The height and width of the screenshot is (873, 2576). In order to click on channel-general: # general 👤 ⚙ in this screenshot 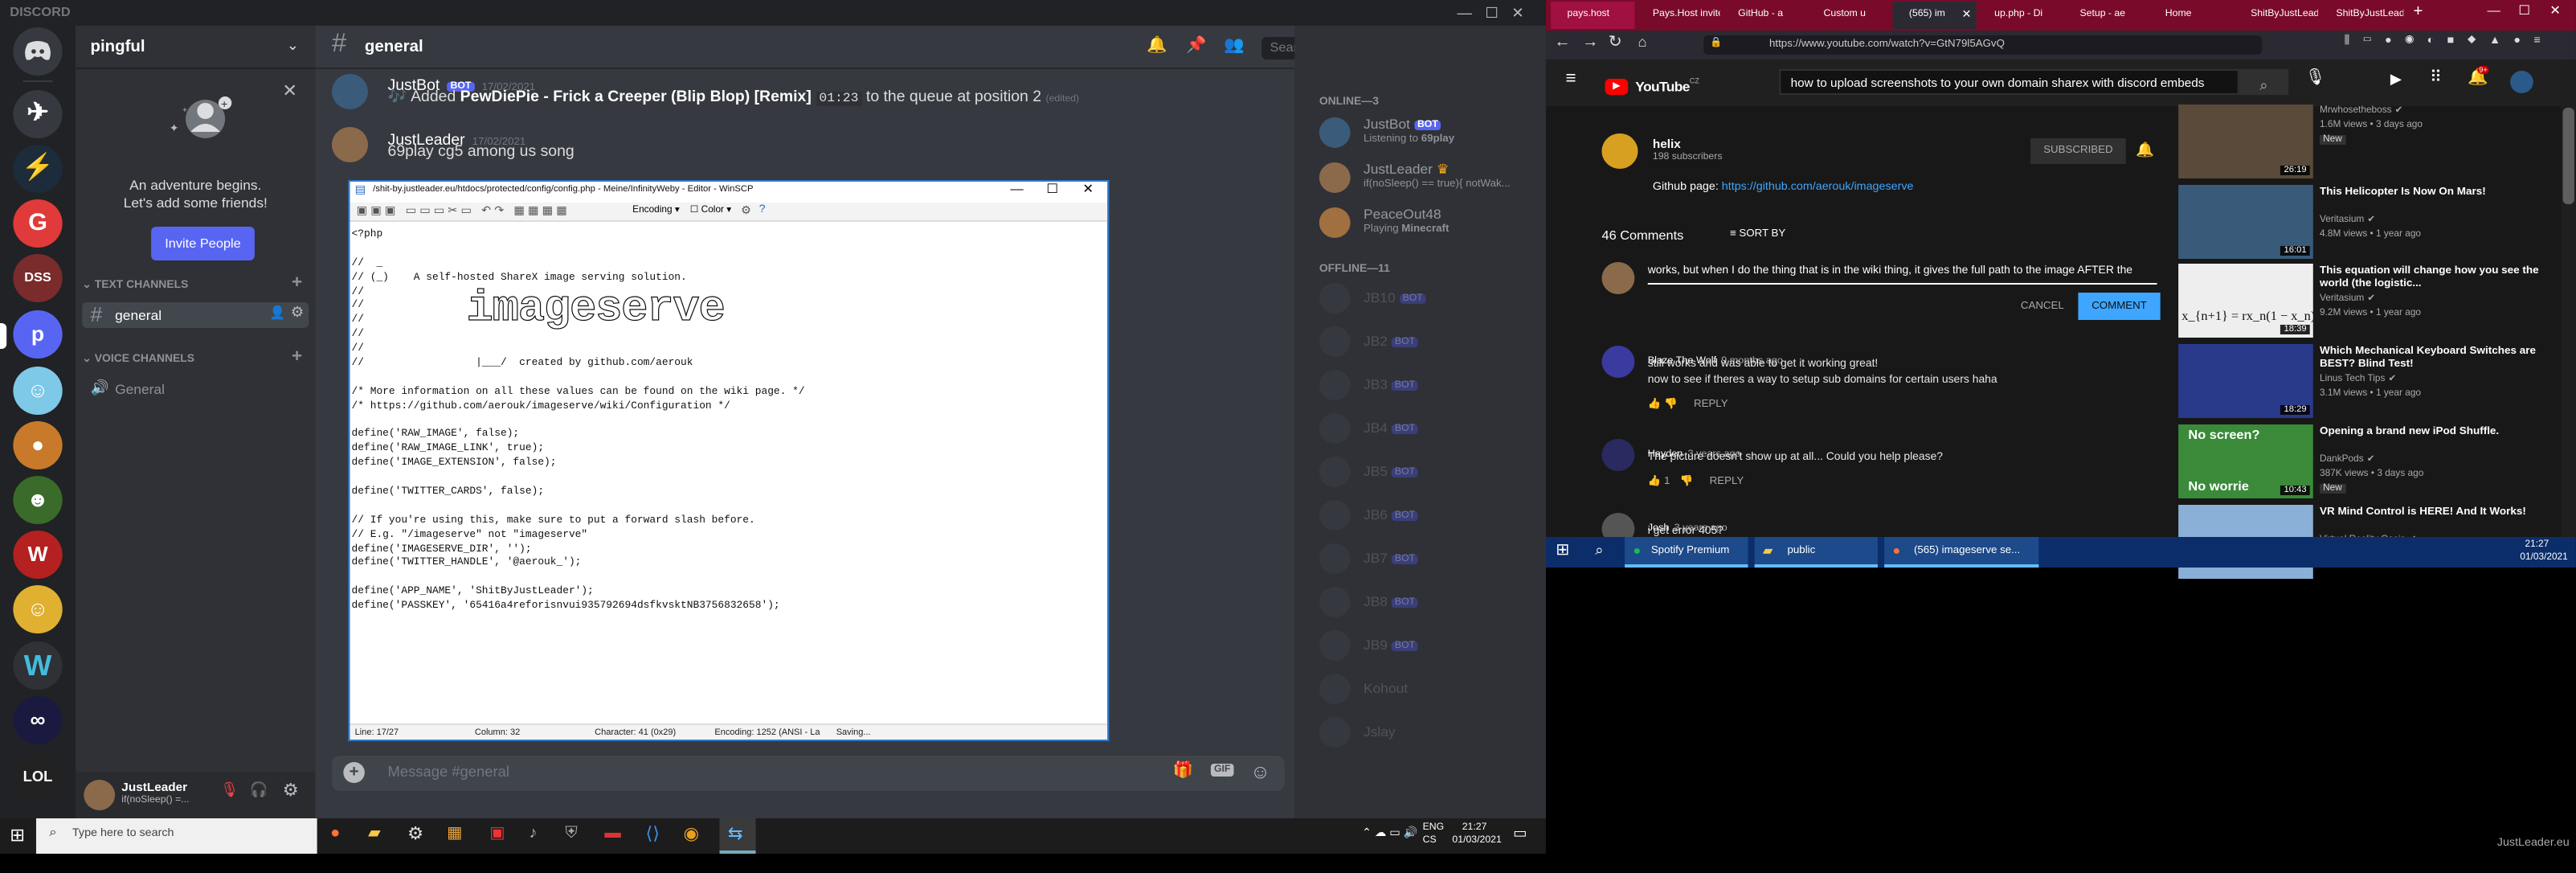, I will do `click(196, 315)`.